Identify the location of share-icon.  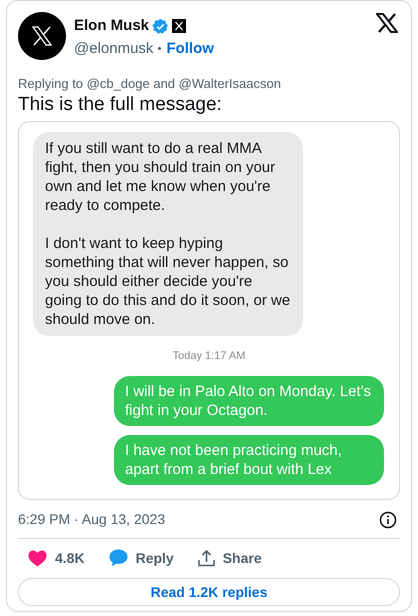
(206, 558).